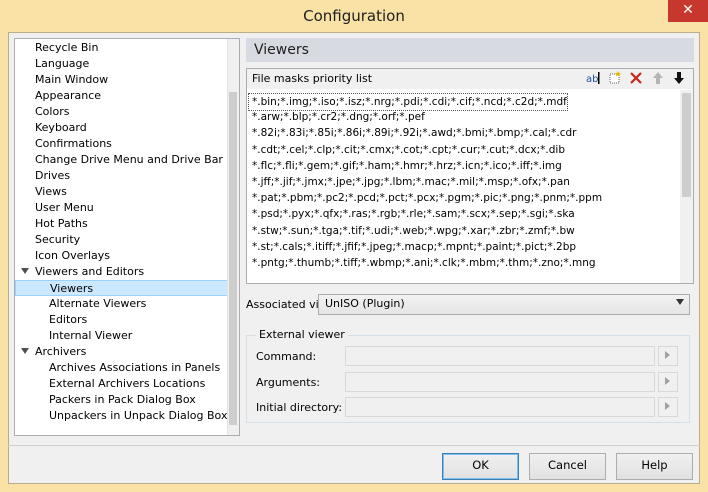 This screenshot has height=492, width=708. What do you see at coordinates (302, 334) in the screenshot?
I see `external-viewer-legend: External viewer` at bounding box center [302, 334].